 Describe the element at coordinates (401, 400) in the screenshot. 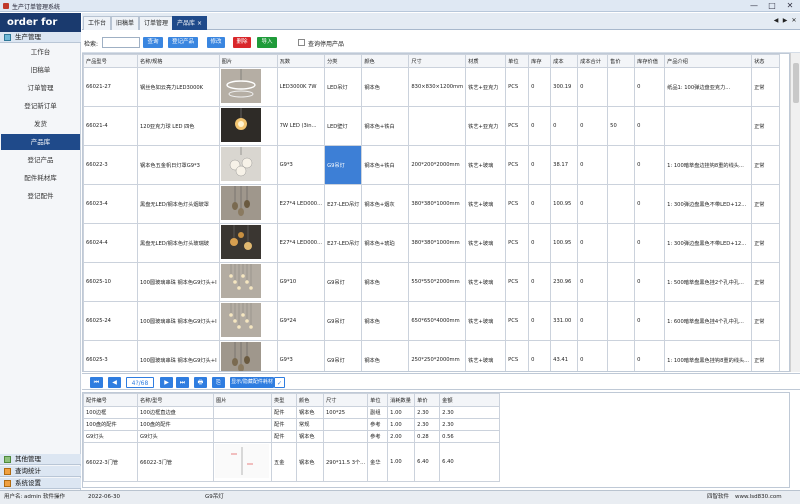

I see `column-header: 消耗数量` at that location.